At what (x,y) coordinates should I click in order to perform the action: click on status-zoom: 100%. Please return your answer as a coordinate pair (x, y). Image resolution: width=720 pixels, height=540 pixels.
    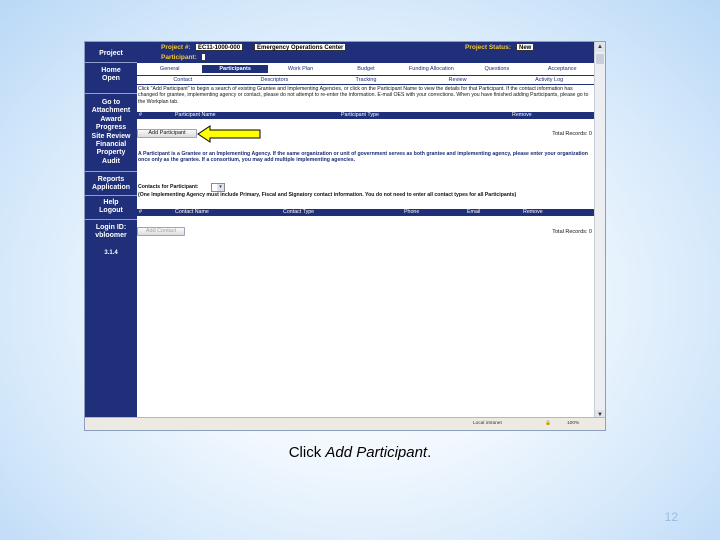
    Looking at the image, I should click on (573, 423).